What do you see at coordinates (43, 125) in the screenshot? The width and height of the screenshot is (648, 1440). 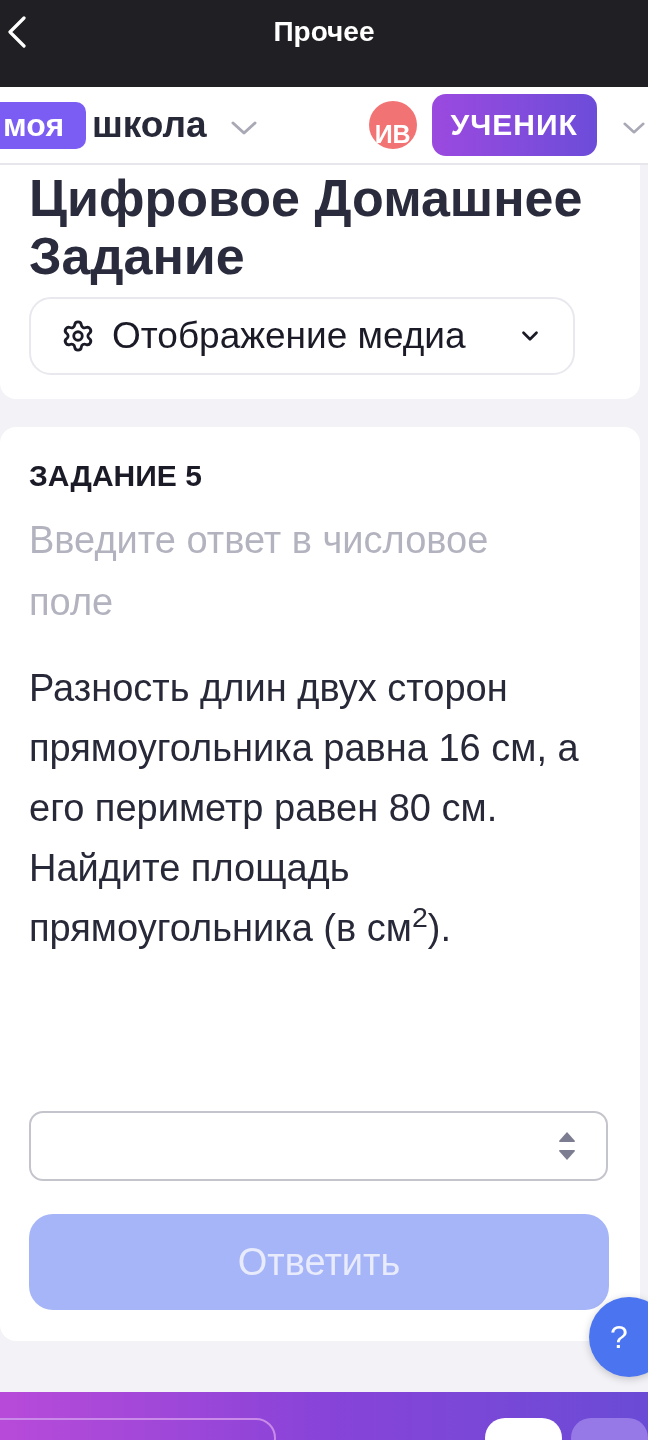 I see `logo-badge: моя` at bounding box center [43, 125].